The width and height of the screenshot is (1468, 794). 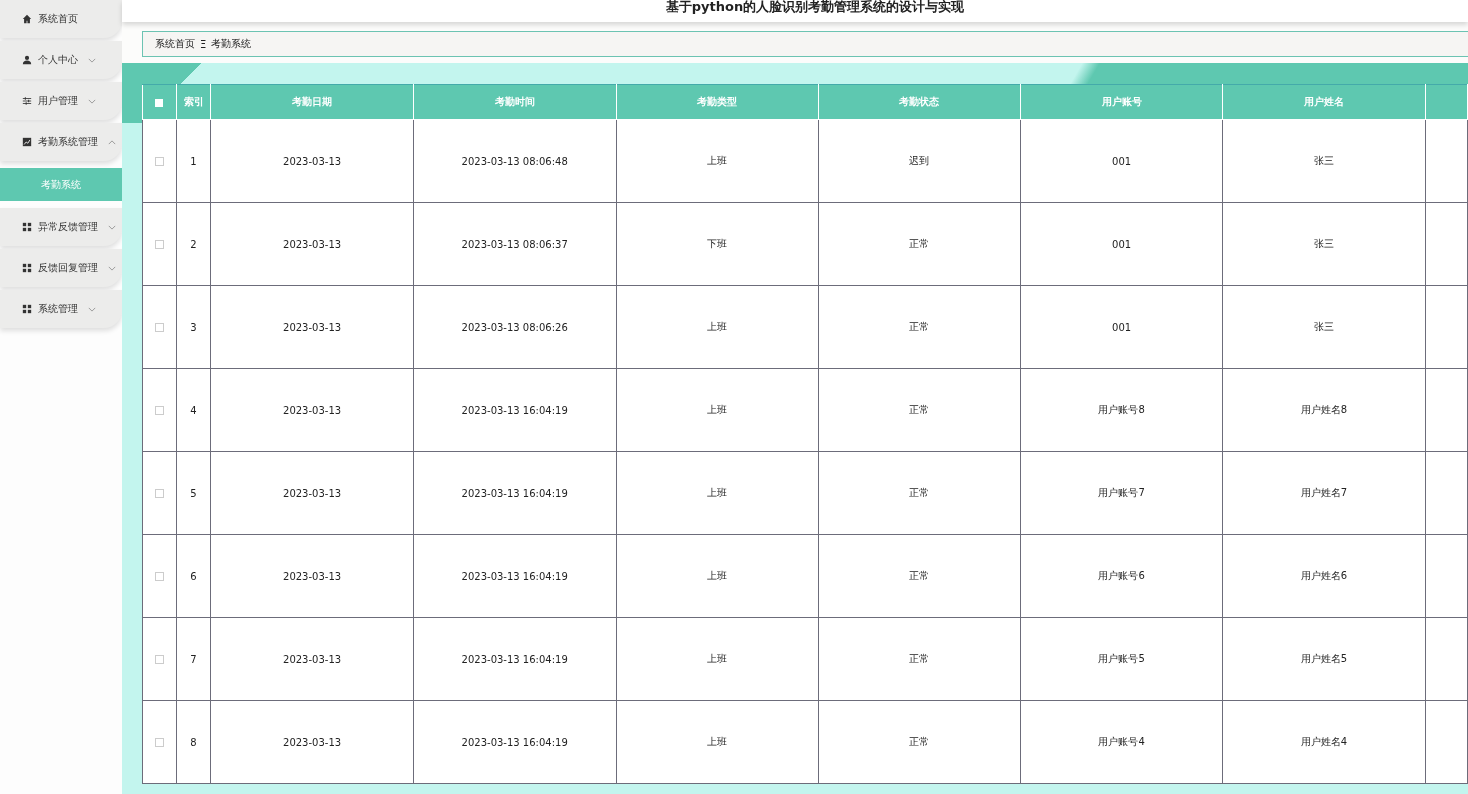 What do you see at coordinates (231, 44) in the screenshot?
I see `breadcrumb-link: 考勤系统` at bounding box center [231, 44].